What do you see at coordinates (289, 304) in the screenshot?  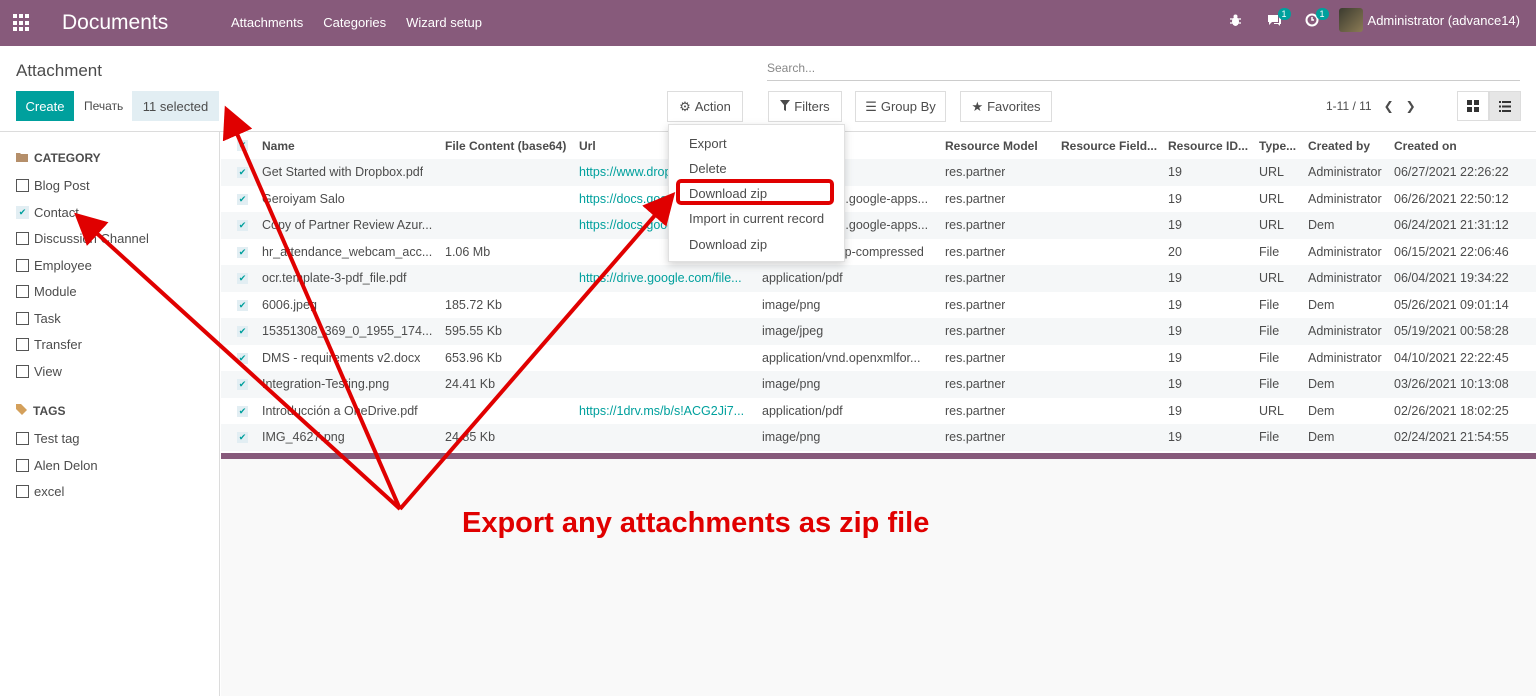 I see `table-cell: 6006.jpeg` at bounding box center [289, 304].